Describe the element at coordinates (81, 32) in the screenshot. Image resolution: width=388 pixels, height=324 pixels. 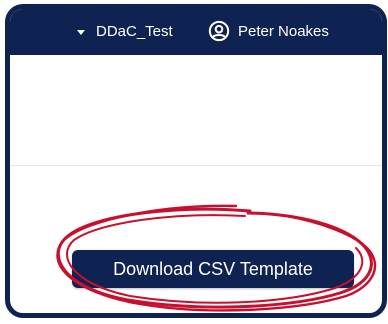
I see `caret-down-icon` at that location.